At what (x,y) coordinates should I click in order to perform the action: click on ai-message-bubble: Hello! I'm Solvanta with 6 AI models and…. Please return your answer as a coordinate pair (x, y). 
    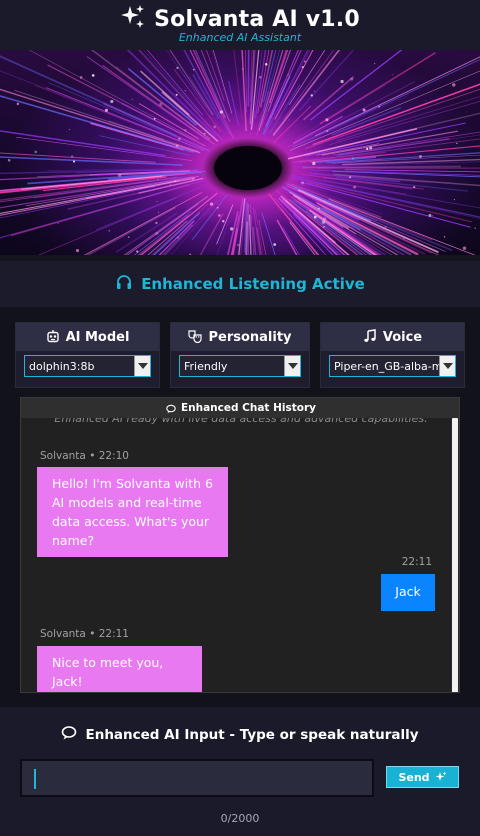
    Looking at the image, I should click on (132, 512).